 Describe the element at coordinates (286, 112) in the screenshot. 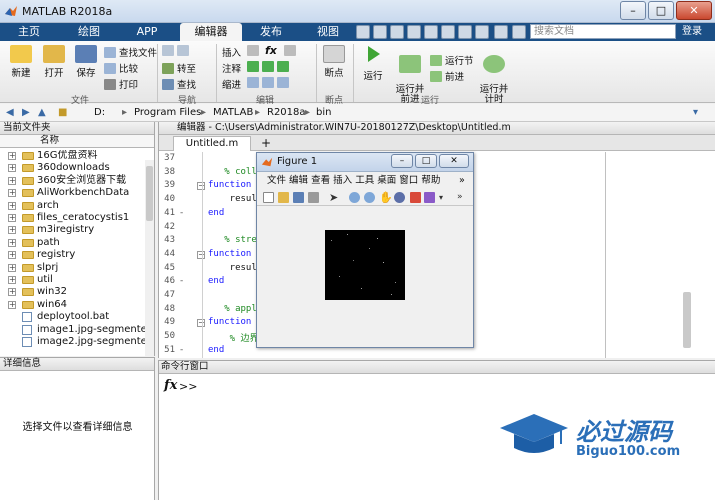

I see `breadcrumb-r2018a: R2018a` at that location.